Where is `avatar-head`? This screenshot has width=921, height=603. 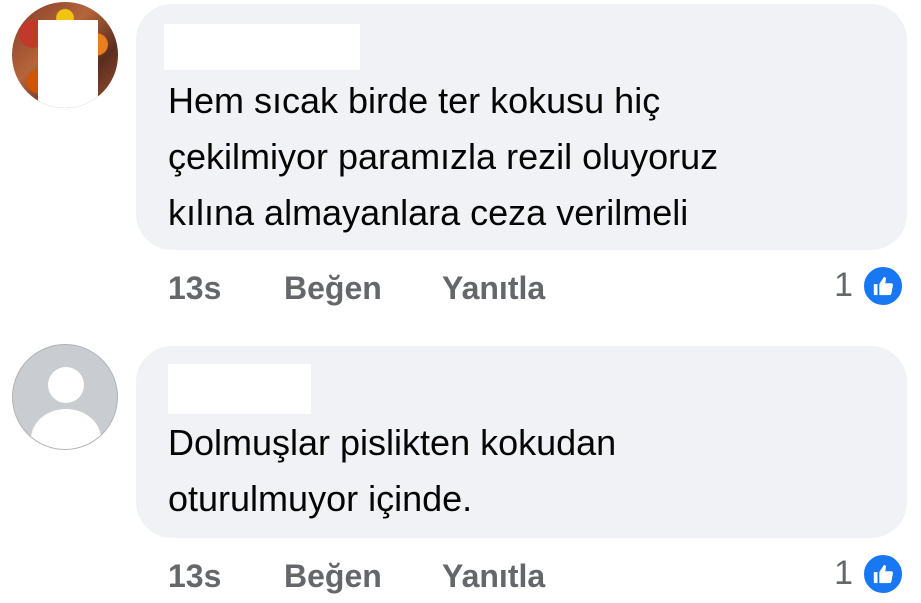 avatar-head is located at coordinates (66, 385).